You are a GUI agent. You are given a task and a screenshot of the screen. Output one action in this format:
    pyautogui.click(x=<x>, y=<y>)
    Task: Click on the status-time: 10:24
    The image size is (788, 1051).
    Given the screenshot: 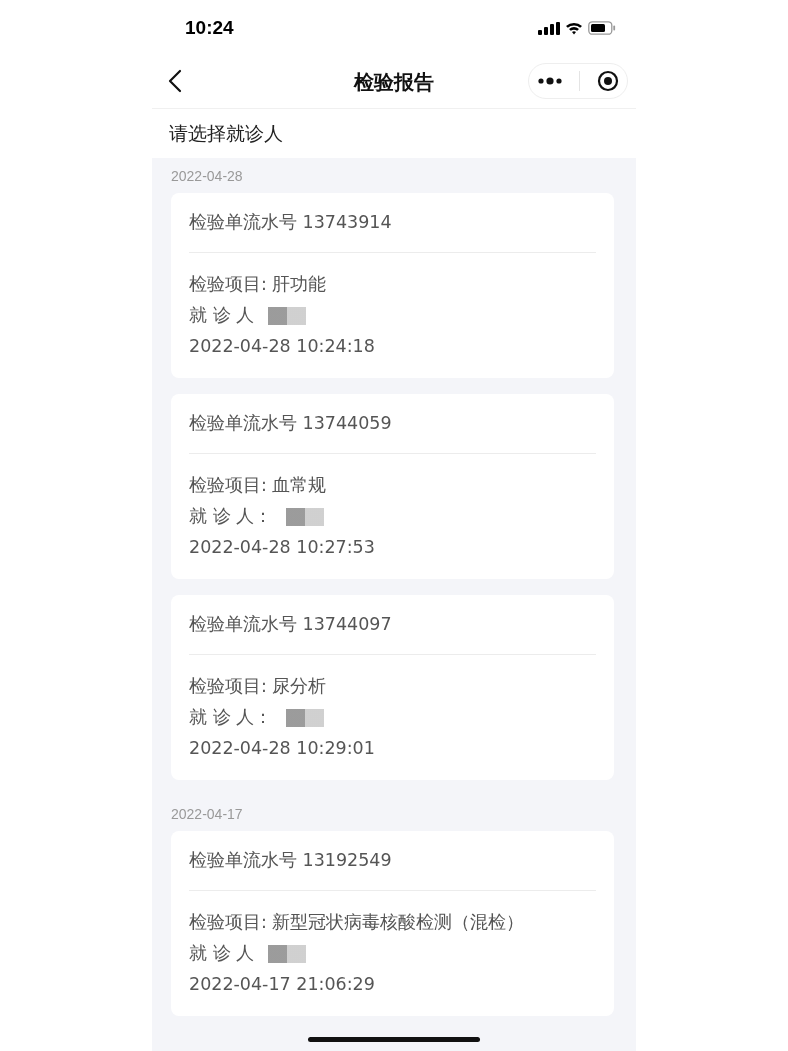 What is the action you would take?
    pyautogui.click(x=209, y=28)
    